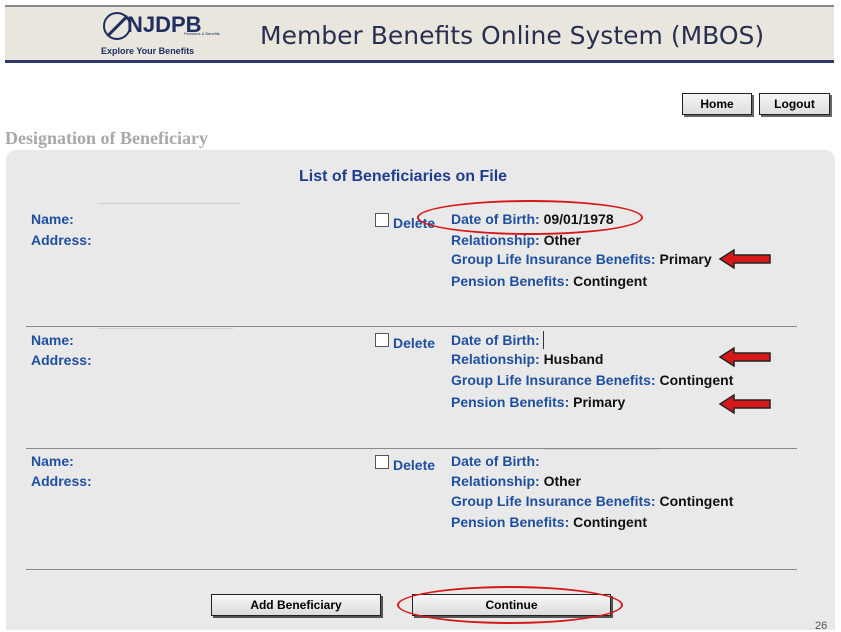 This screenshot has height=632, width=841. What do you see at coordinates (148, 51) in the screenshot?
I see `logo-tagline: Explore Your Benefits` at bounding box center [148, 51].